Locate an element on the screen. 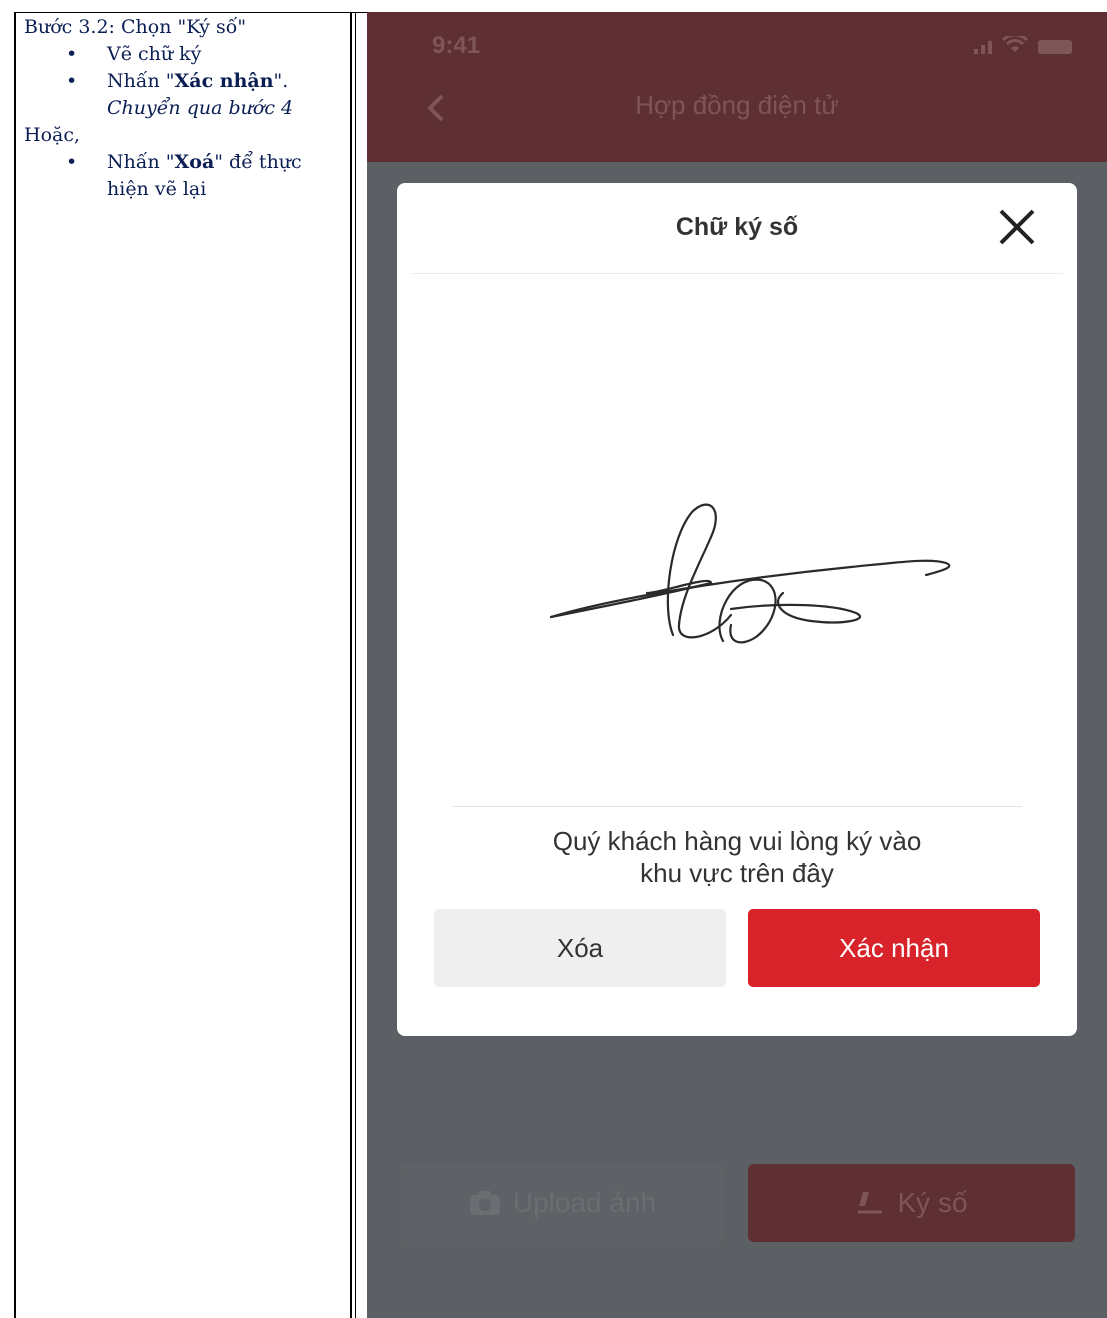  upload-image-button: Upload ảnh is located at coordinates (562, 1203).